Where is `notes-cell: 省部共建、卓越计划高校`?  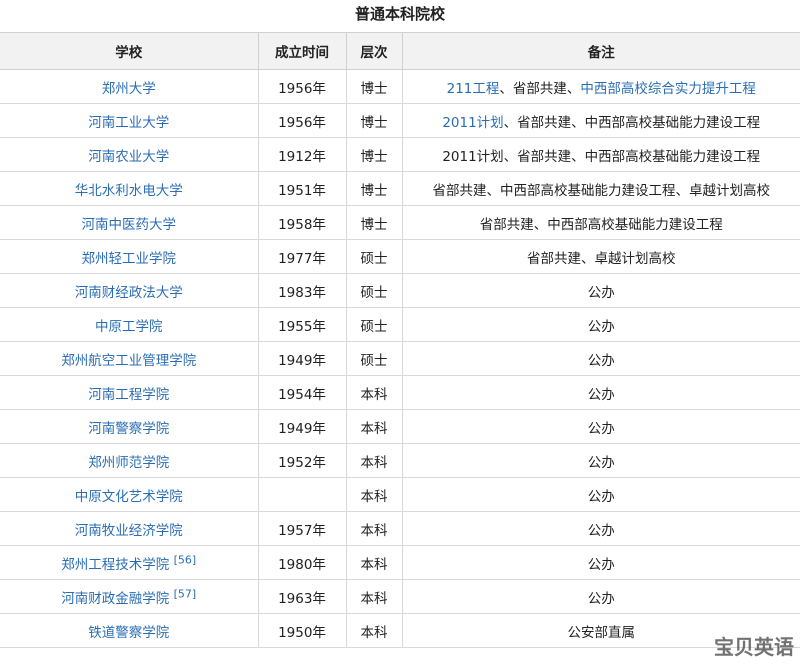 notes-cell: 省部共建、卓越计划高校 is located at coordinates (600, 256).